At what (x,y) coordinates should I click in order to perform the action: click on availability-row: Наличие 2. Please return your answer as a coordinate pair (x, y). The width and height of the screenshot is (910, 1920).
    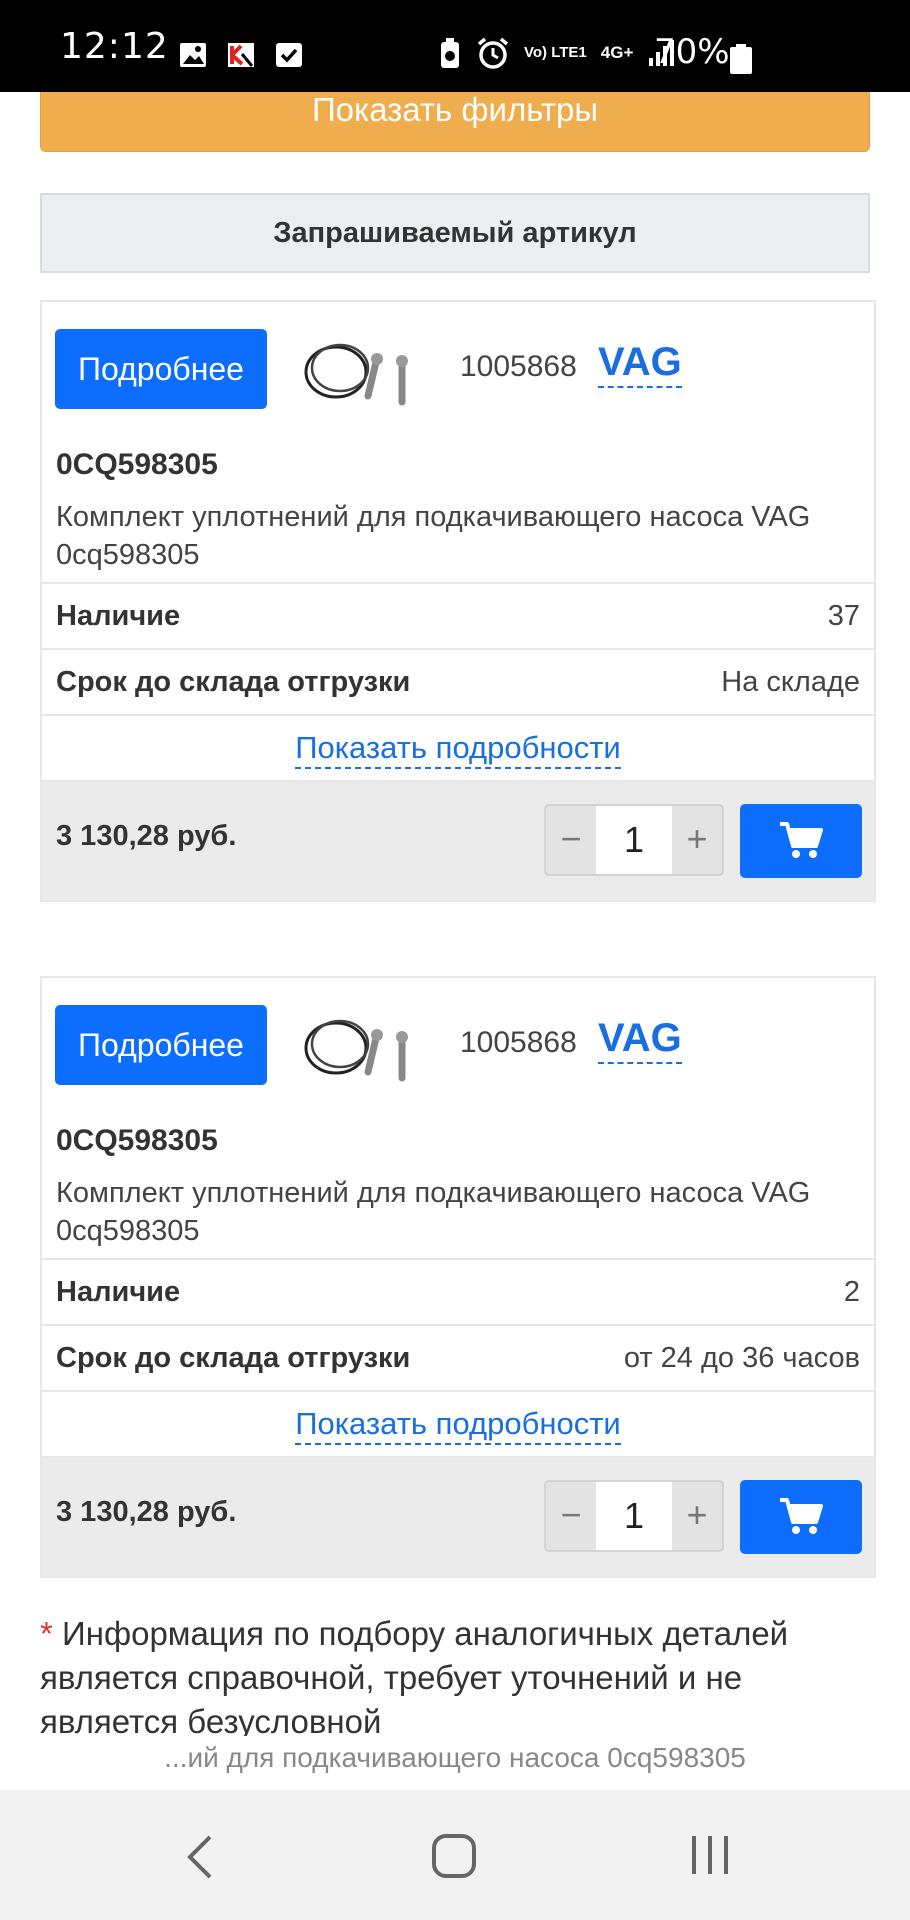
    Looking at the image, I should click on (458, 1291).